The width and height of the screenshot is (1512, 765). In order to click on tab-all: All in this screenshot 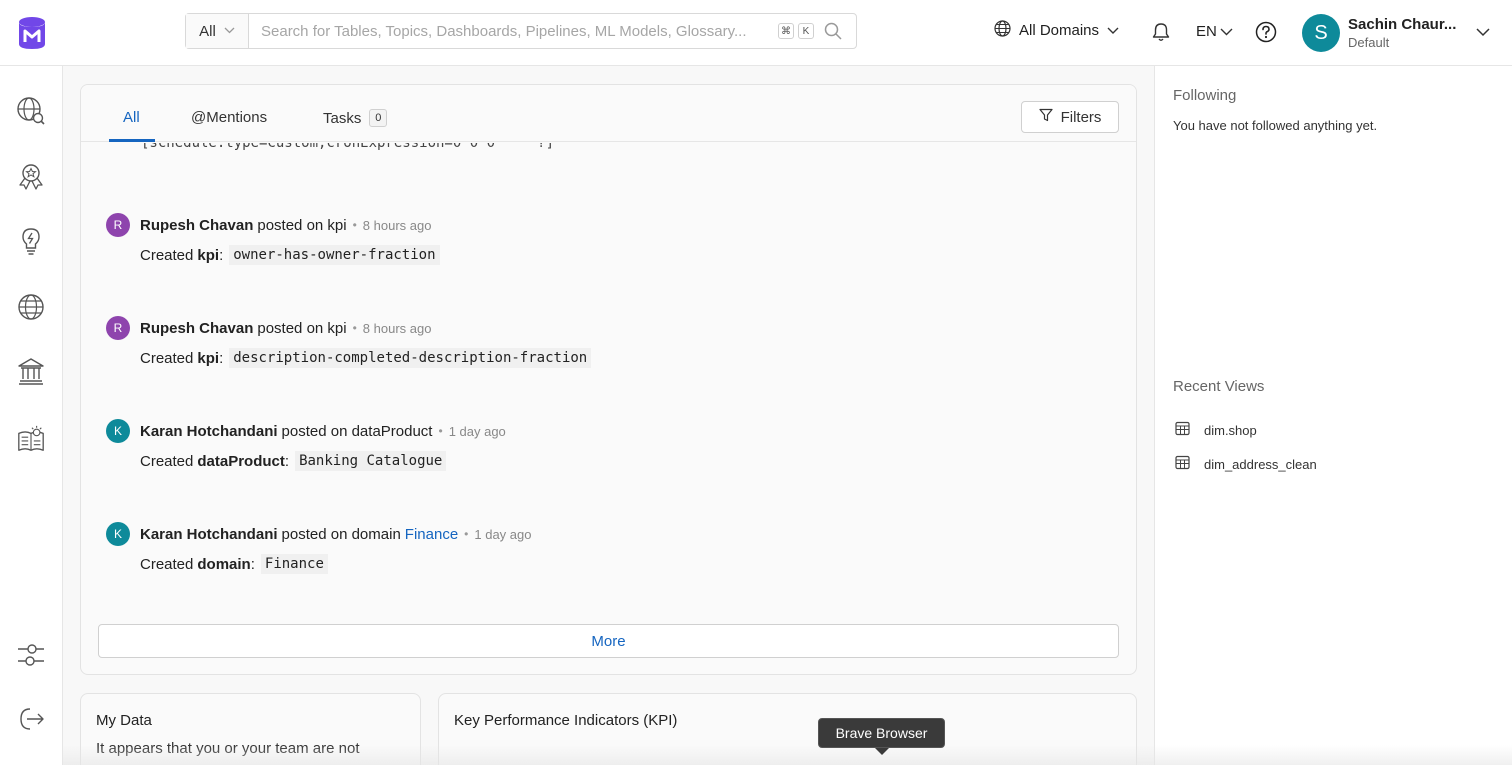, I will do `click(131, 117)`.